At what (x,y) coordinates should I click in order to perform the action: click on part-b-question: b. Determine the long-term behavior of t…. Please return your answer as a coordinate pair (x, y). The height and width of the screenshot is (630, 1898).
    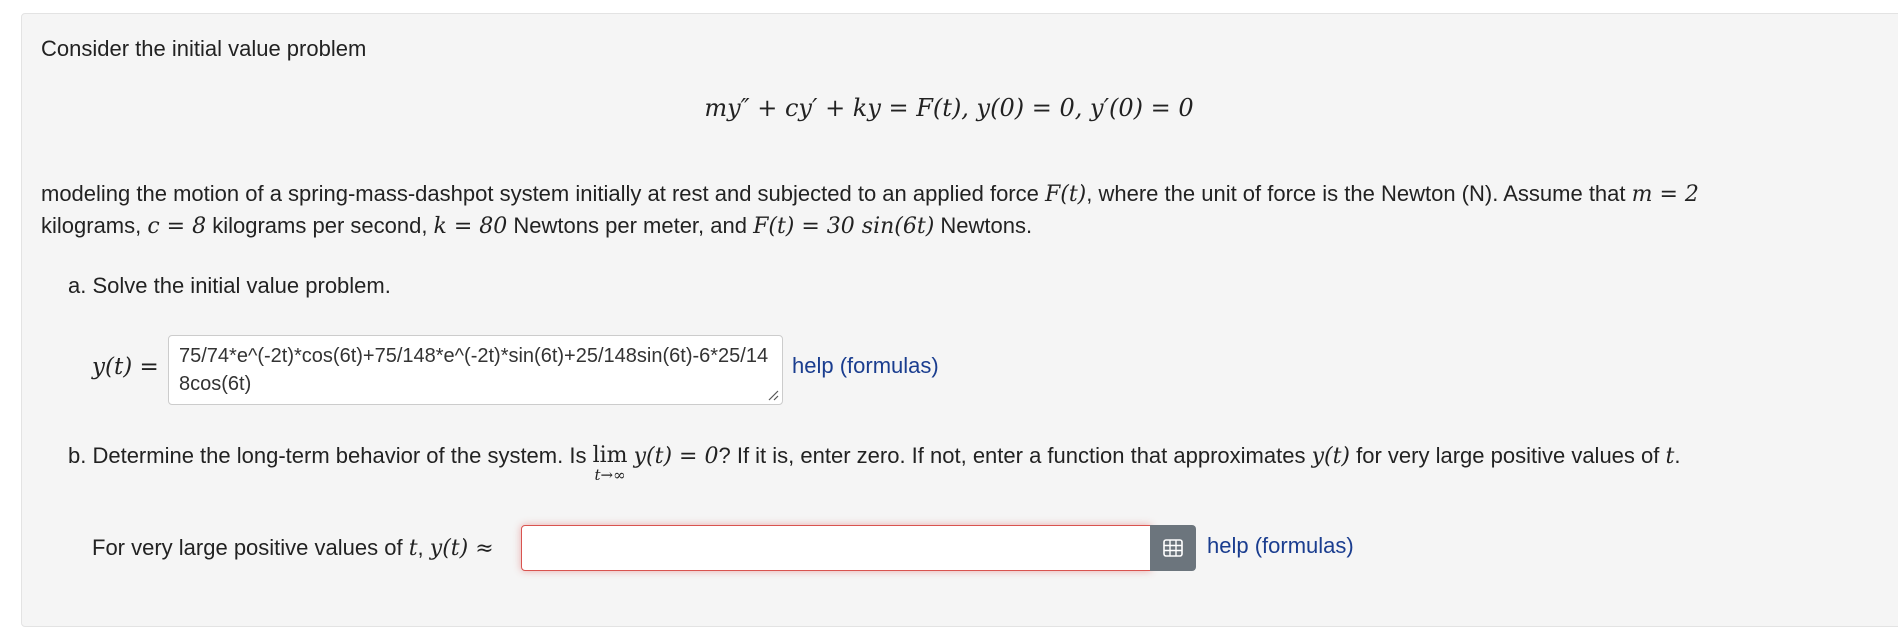
    Looking at the image, I should click on (874, 462).